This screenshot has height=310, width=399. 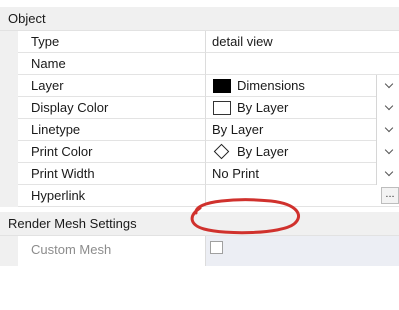 I want to click on property-row-layer: Layer Dimensions, so click(x=199, y=86).